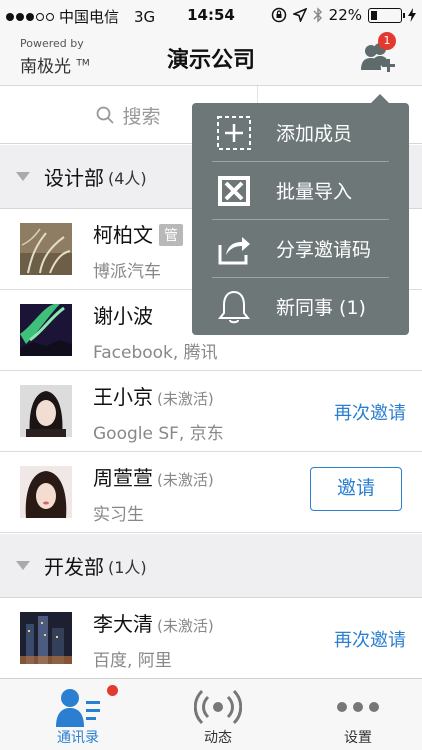 This screenshot has height=750, width=422. Describe the element at coordinates (211, 15) in the screenshot. I see `status-bar: 中国电信 3G 14:54 22%` at that location.